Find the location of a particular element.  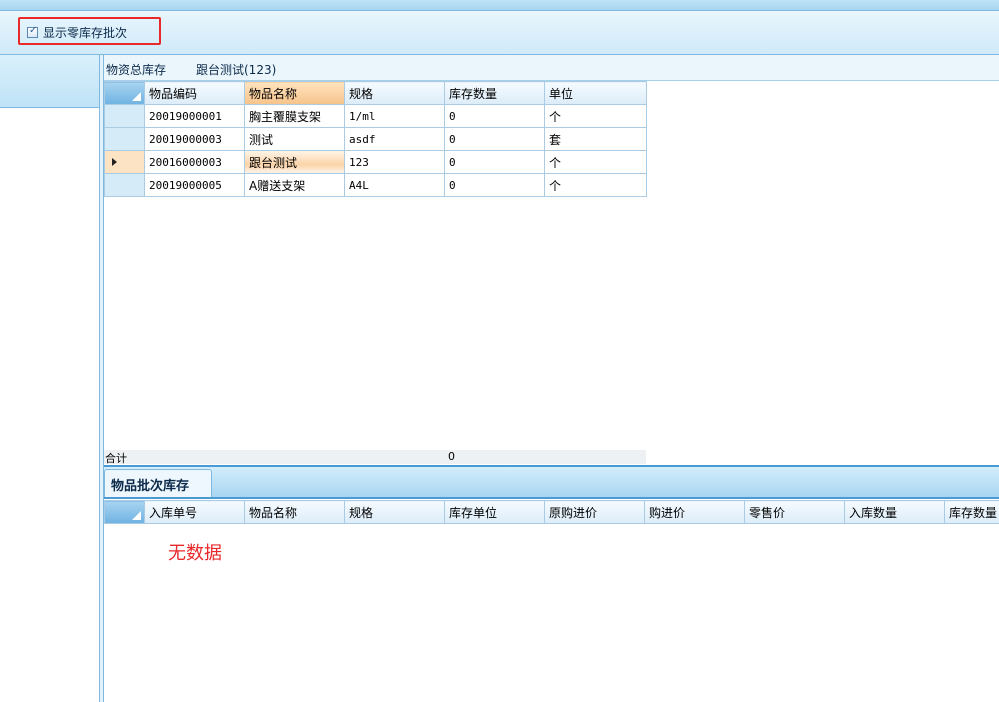

cell-spec: asdf is located at coordinates (394, 139).